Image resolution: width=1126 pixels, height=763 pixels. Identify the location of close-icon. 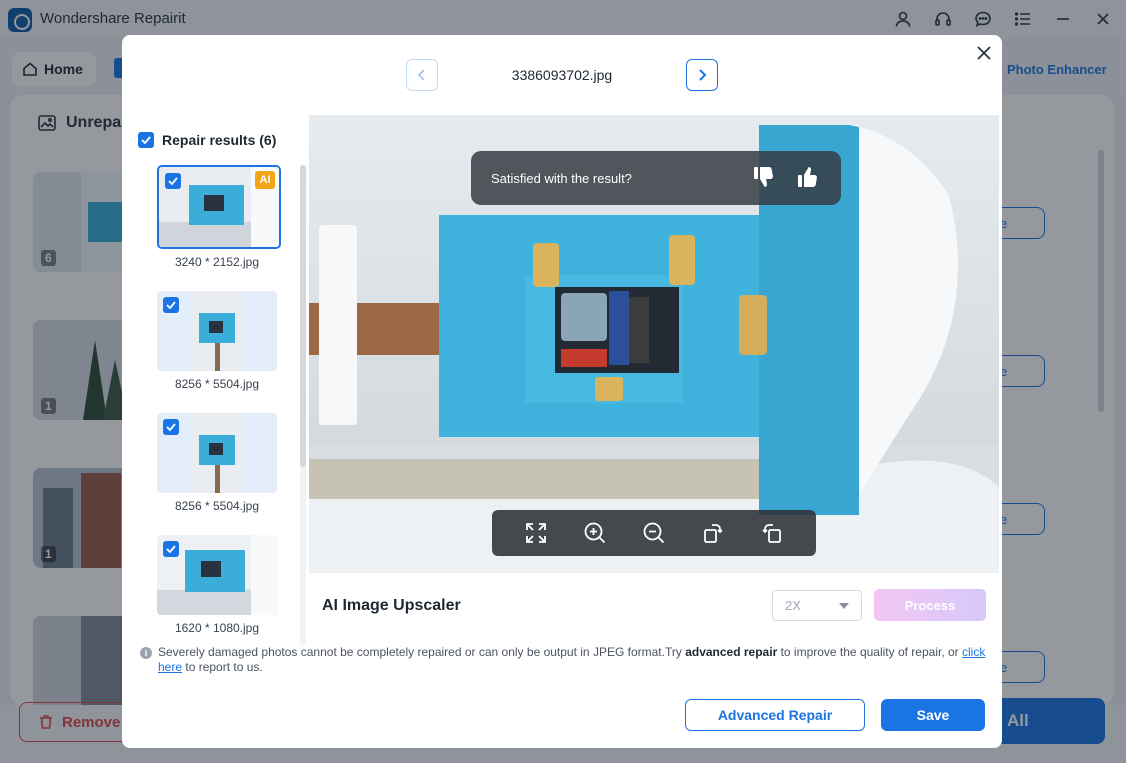
(984, 53).